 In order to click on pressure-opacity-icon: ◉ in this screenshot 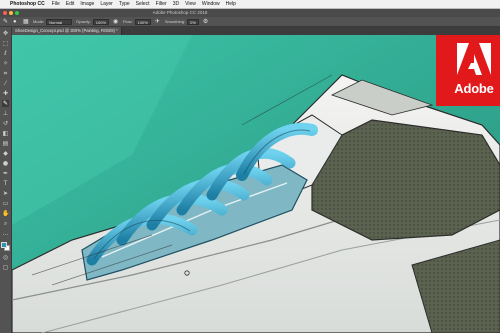, I will do `click(116, 22)`.